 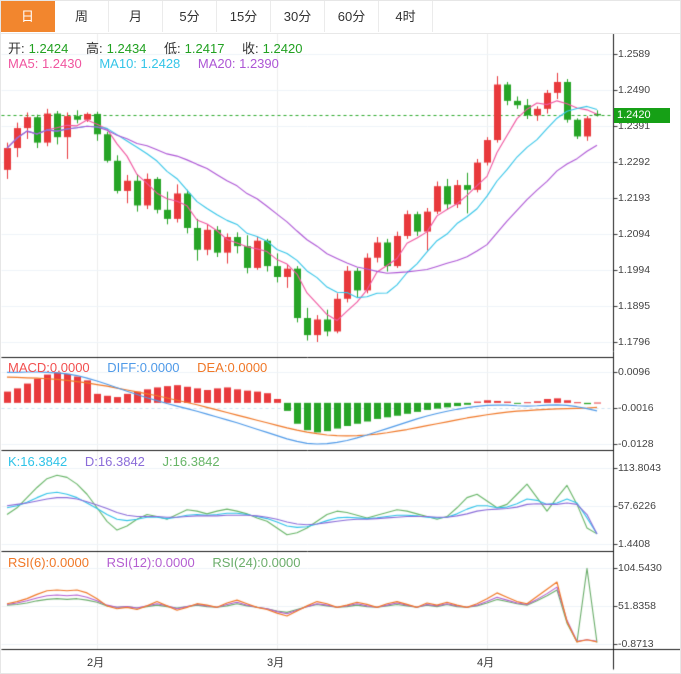 I want to click on dea-legend-value: DEA:0.0000, so click(x=232, y=367).